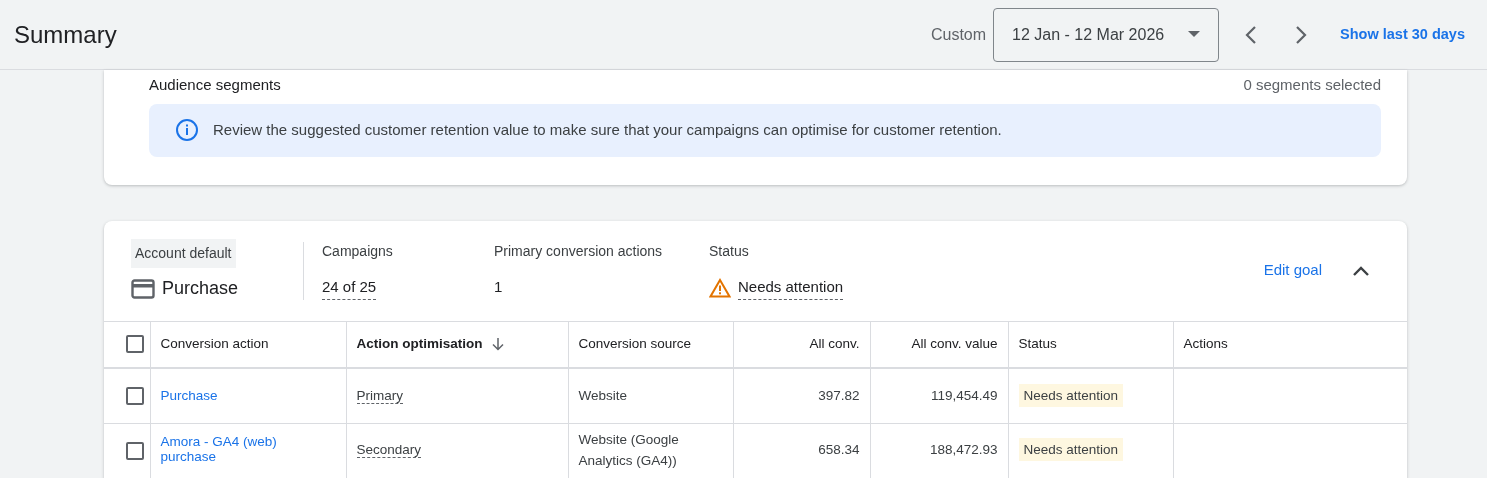 This screenshot has width=1487, height=478. What do you see at coordinates (1090, 344) in the screenshot?
I see `column-header: Status` at bounding box center [1090, 344].